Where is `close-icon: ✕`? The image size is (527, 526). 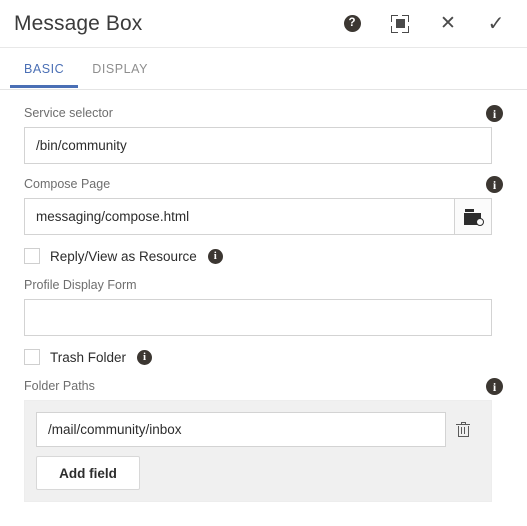
close-icon: ✕ is located at coordinates (448, 23).